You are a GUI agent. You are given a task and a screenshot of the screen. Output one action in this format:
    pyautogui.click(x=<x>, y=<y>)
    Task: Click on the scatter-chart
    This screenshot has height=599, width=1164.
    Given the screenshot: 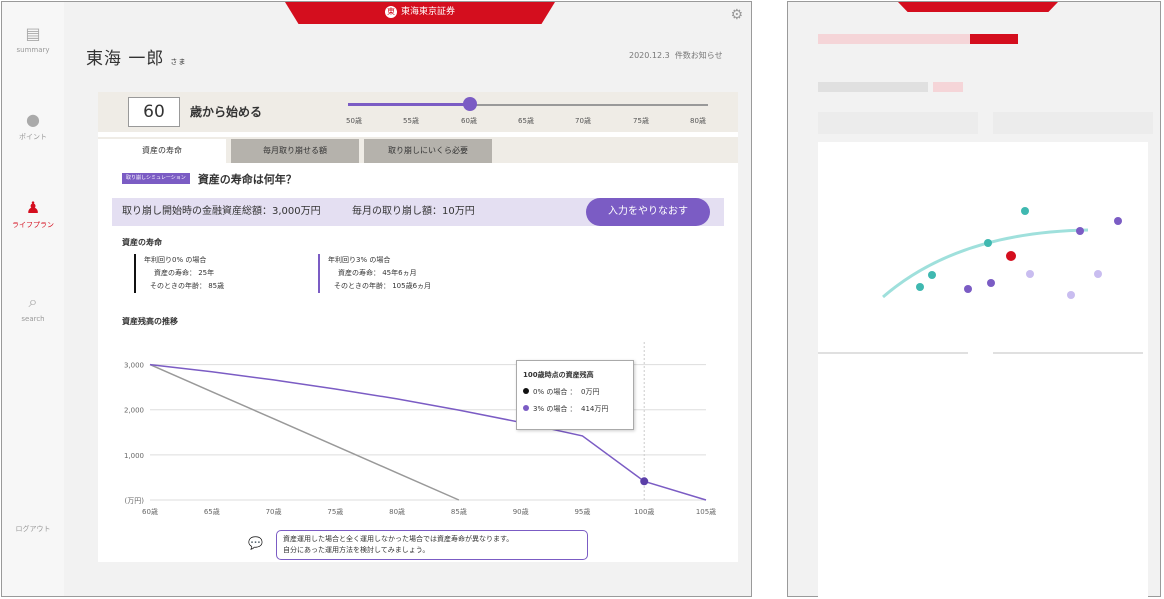 What is the action you would take?
    pyautogui.click(x=1002, y=253)
    